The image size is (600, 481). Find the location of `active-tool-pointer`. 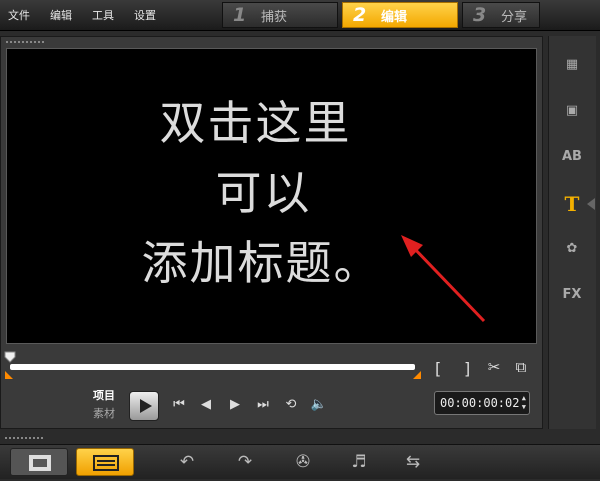

active-tool-pointer is located at coordinates (591, 204).